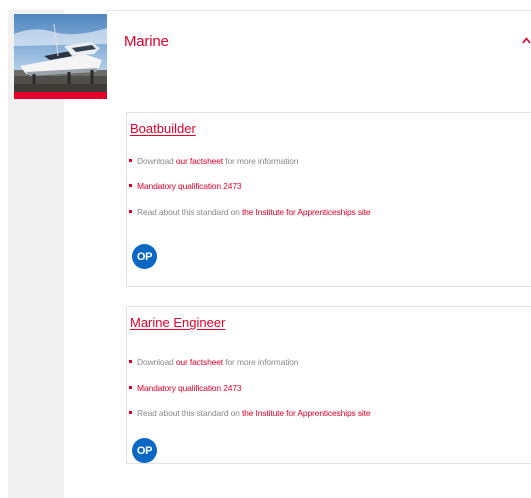 The width and height of the screenshot is (531, 498). I want to click on section-title: Marine, so click(146, 41).